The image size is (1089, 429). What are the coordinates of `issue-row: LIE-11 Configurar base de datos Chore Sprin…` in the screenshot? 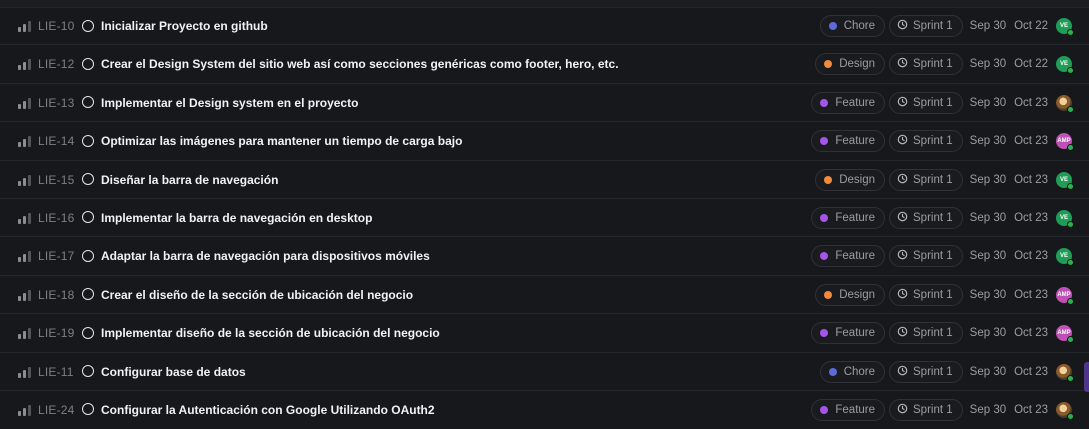 It's located at (544, 372).